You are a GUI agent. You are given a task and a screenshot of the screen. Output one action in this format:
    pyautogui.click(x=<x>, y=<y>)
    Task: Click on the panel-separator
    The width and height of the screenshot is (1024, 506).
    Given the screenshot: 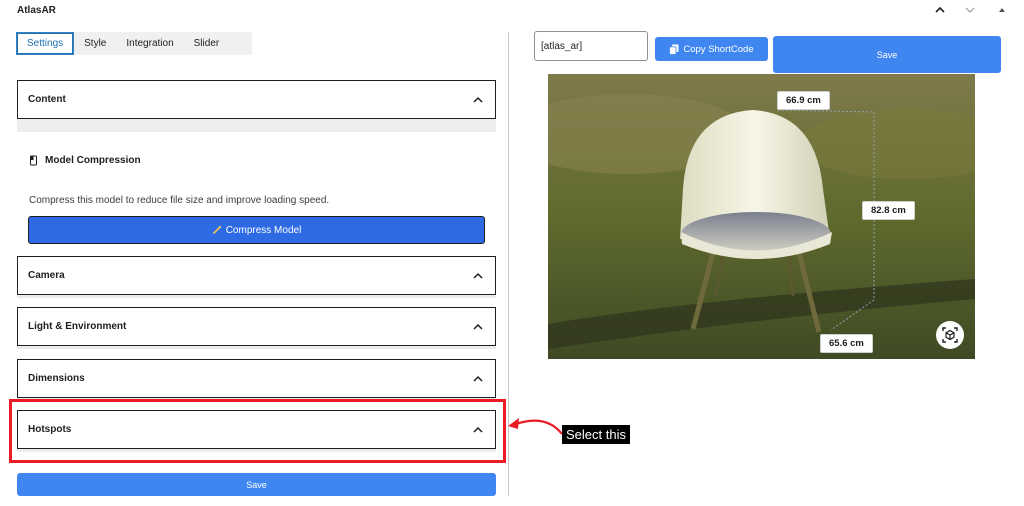 What is the action you would take?
    pyautogui.click(x=256, y=126)
    